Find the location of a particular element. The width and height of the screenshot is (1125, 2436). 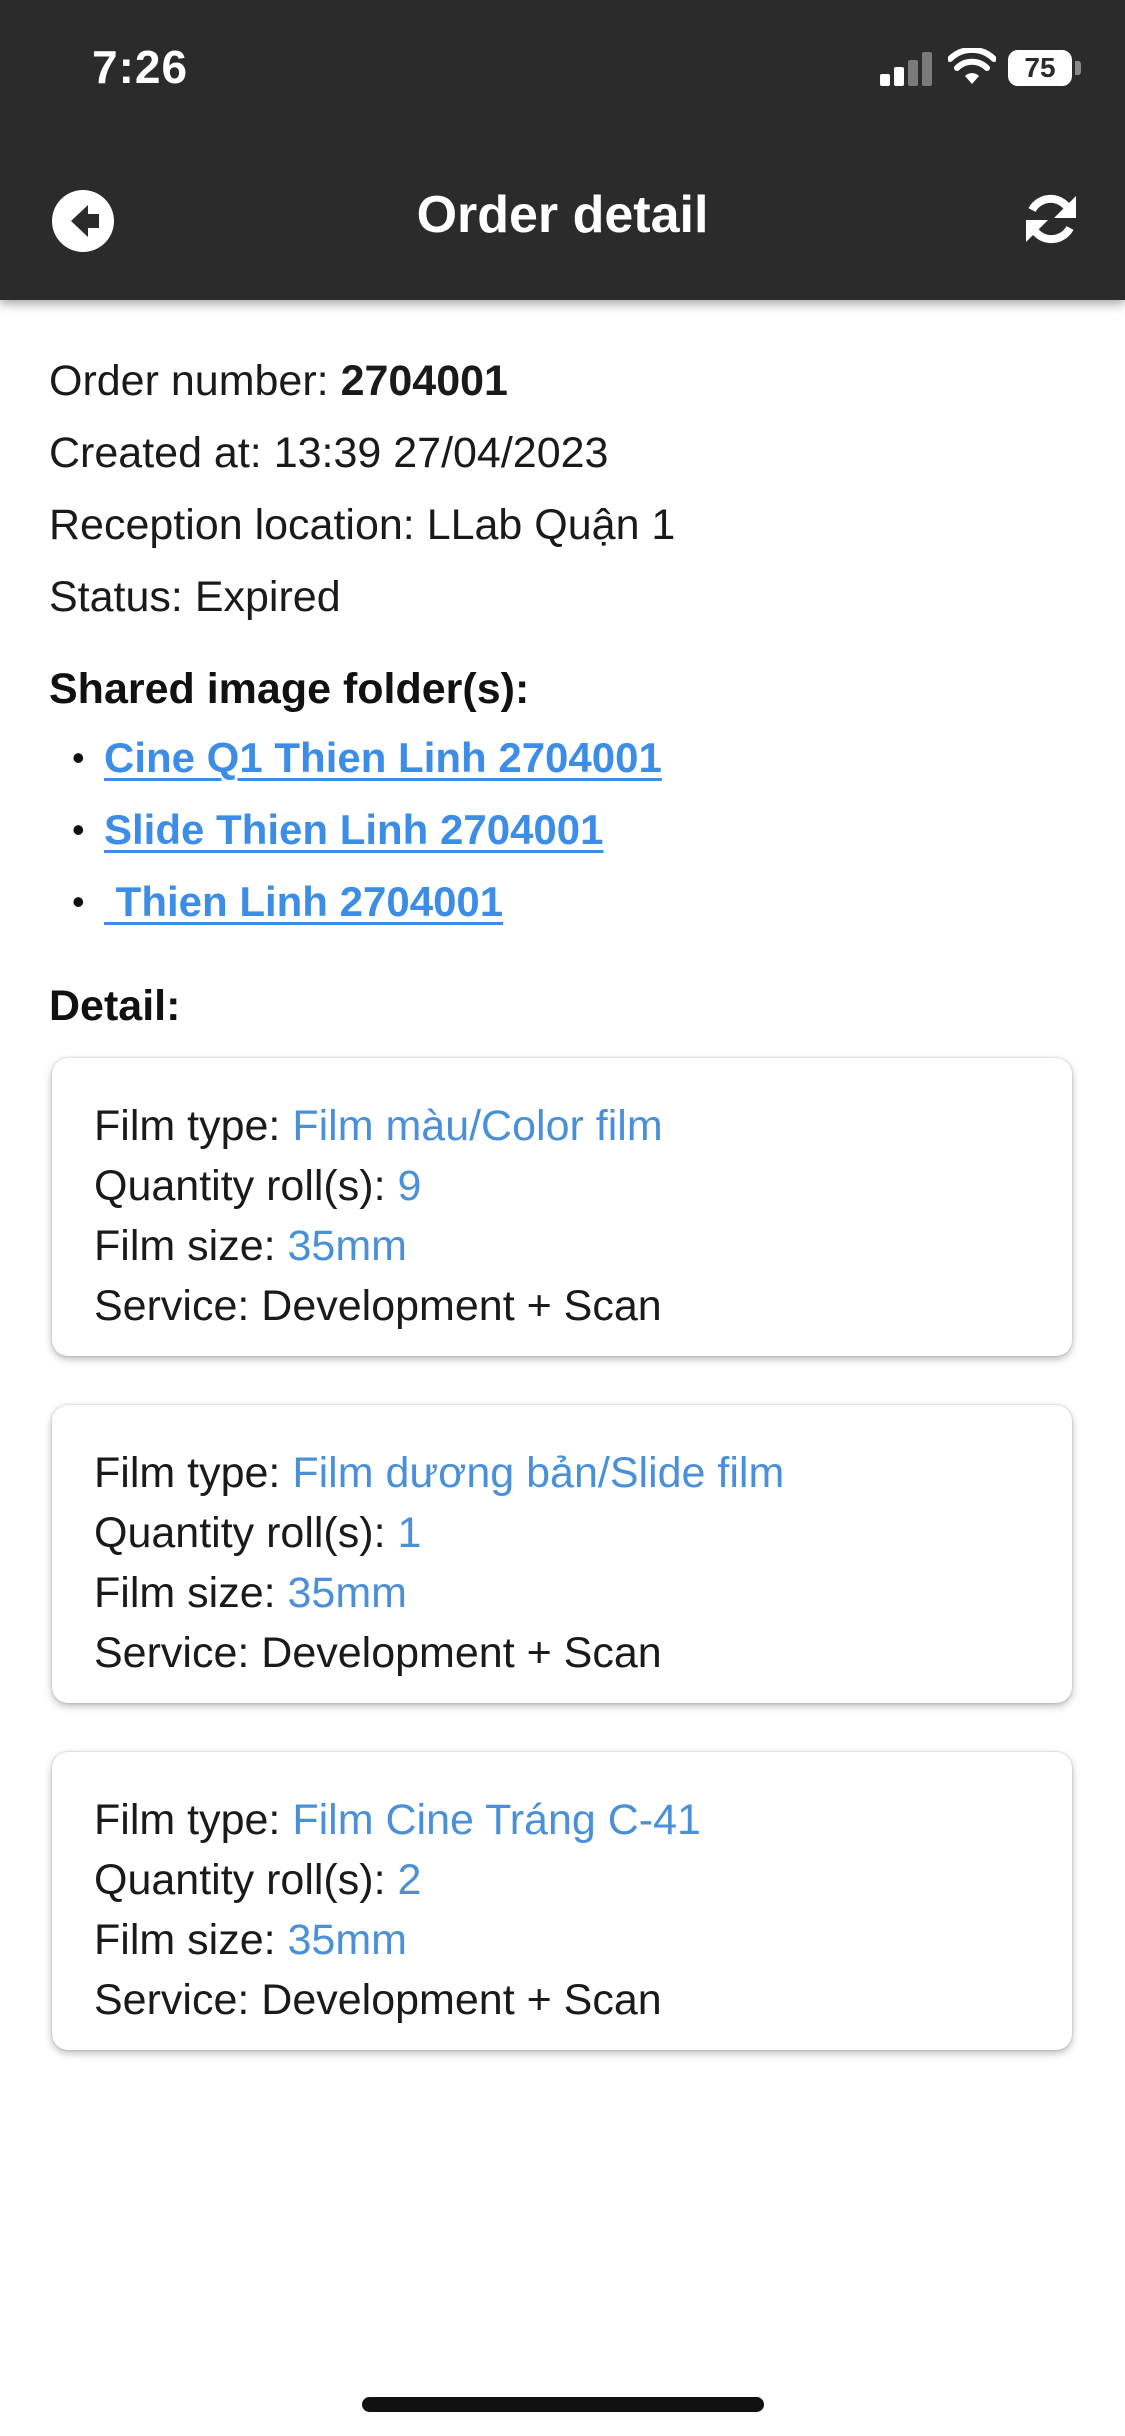

created-at-row: Created at: 13:39 27/04/2023 is located at coordinates (362, 453).